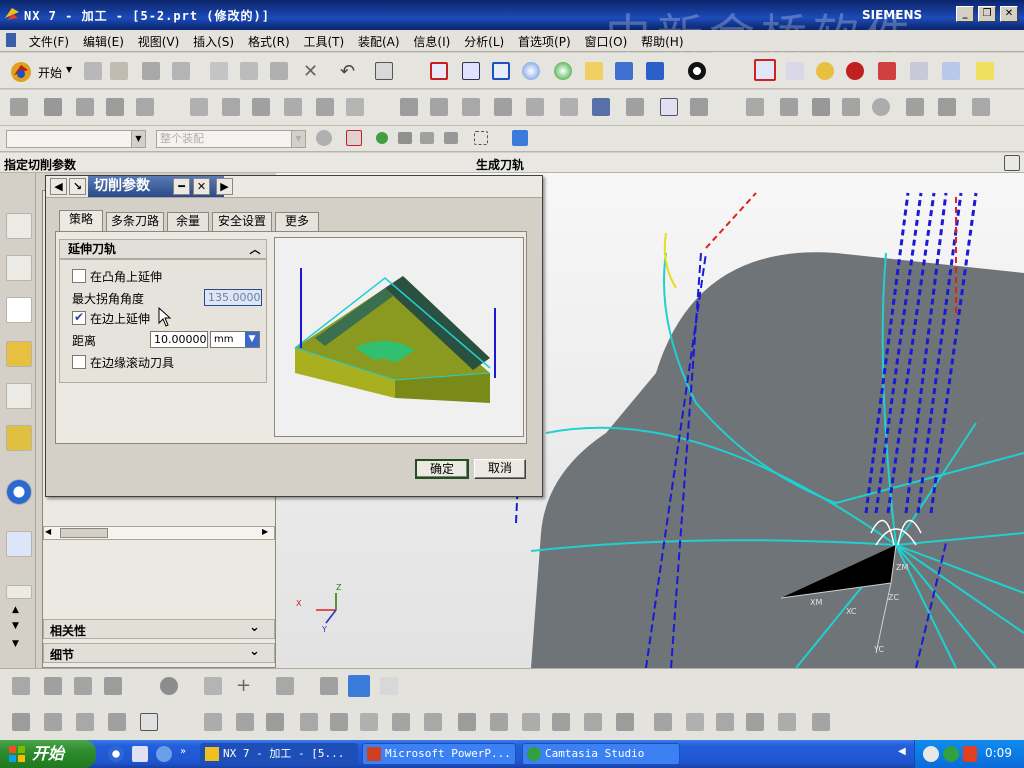  Describe the element at coordinates (19, 544) in the screenshot. I see `web-browser-icon` at that location.